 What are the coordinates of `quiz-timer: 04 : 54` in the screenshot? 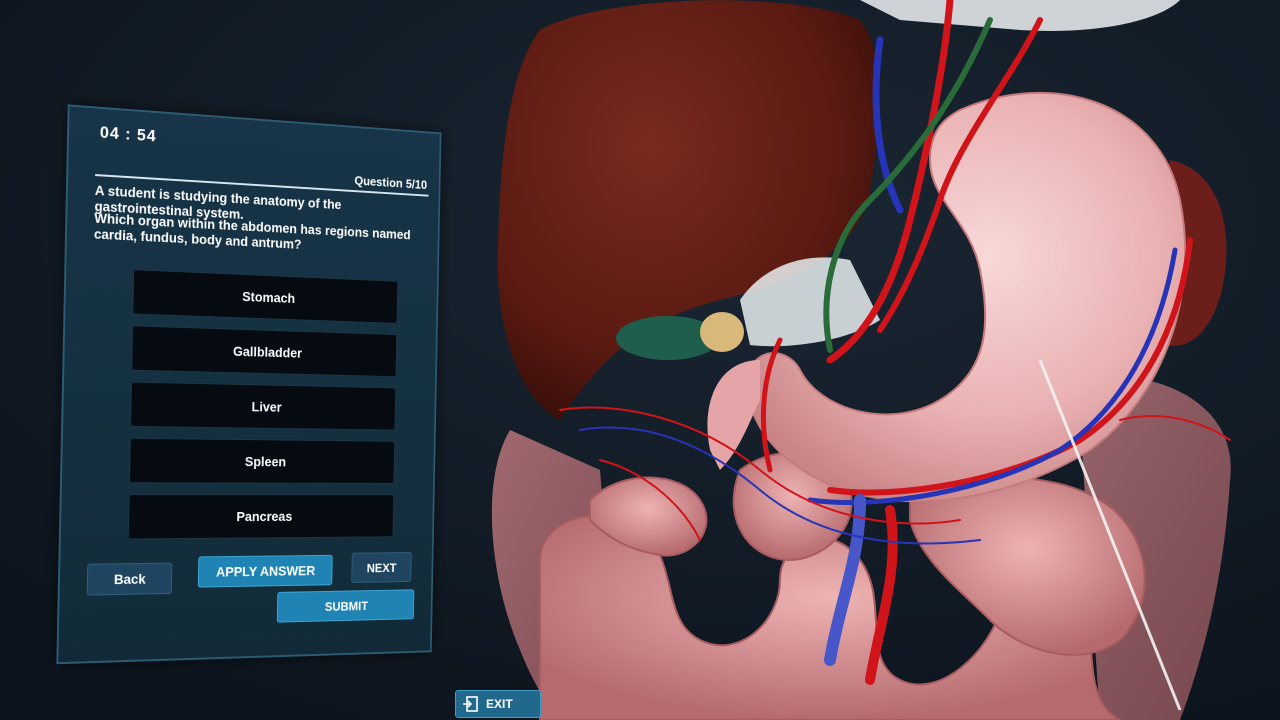 It's located at (128, 135).